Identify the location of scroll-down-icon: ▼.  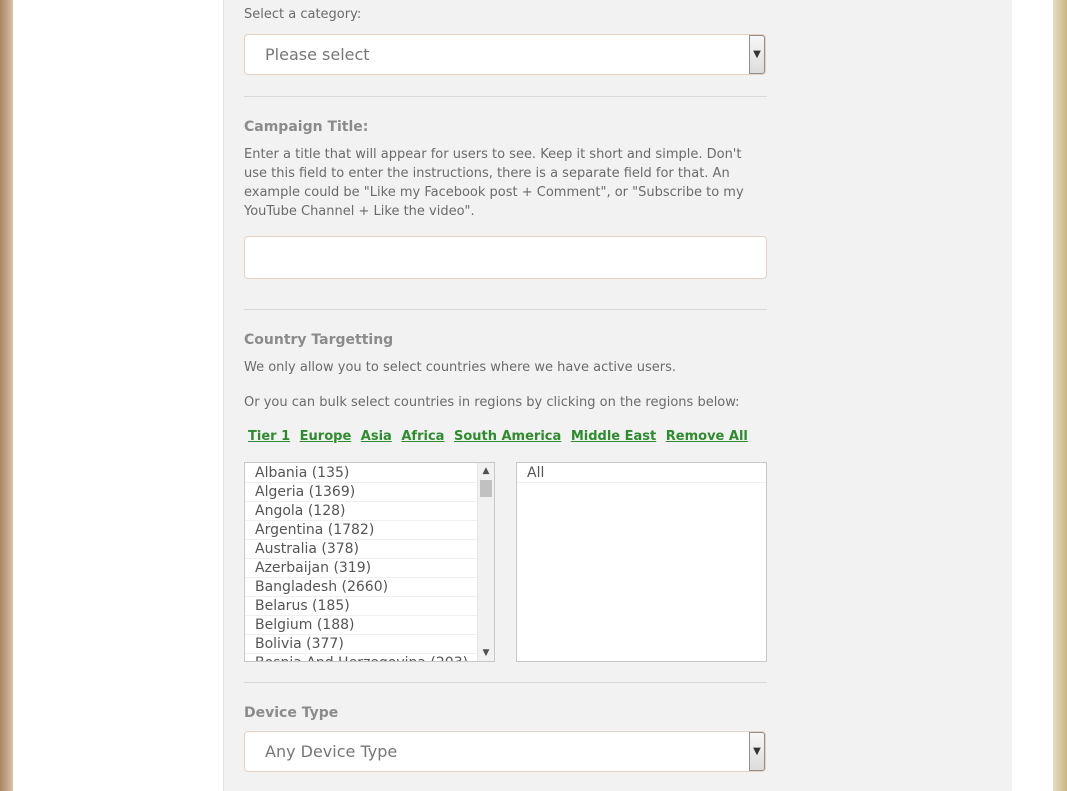
(486, 653).